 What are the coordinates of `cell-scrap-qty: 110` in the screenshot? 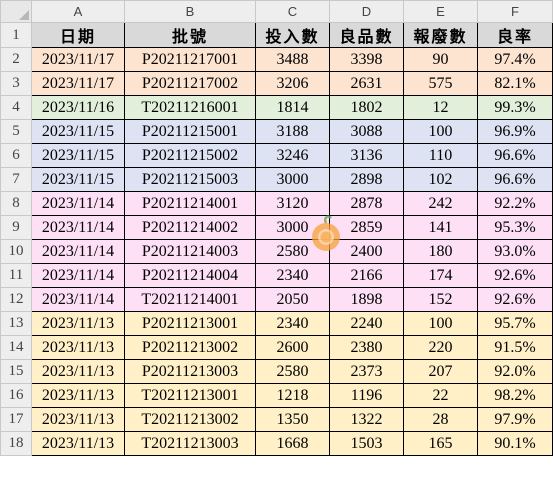 It's located at (440, 155).